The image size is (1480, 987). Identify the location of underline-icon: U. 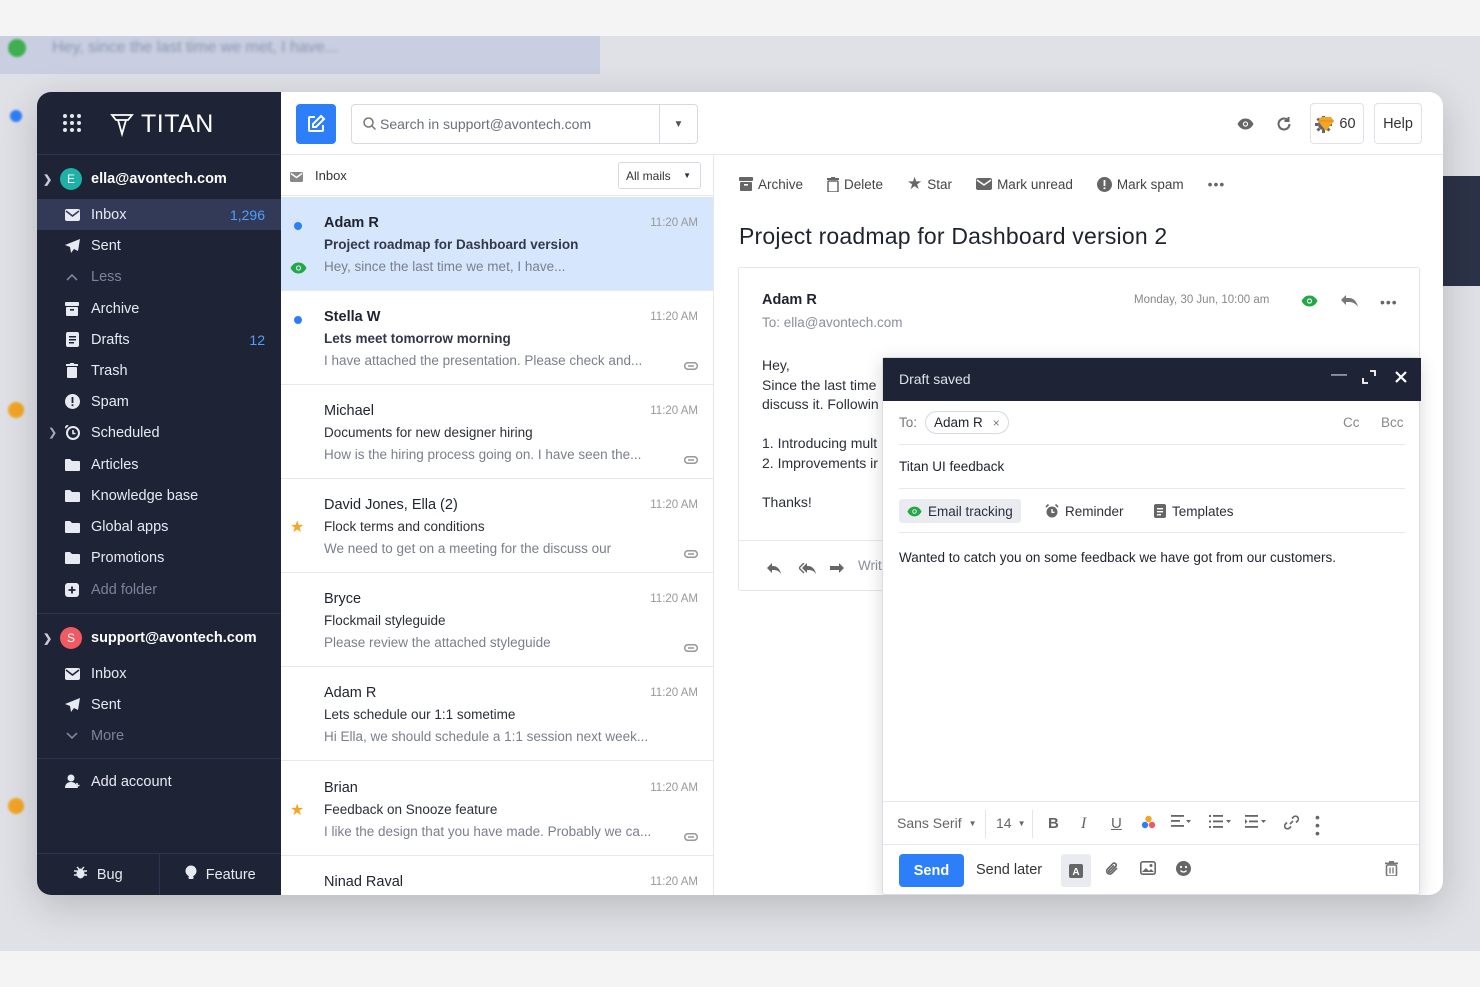
(1116, 823).